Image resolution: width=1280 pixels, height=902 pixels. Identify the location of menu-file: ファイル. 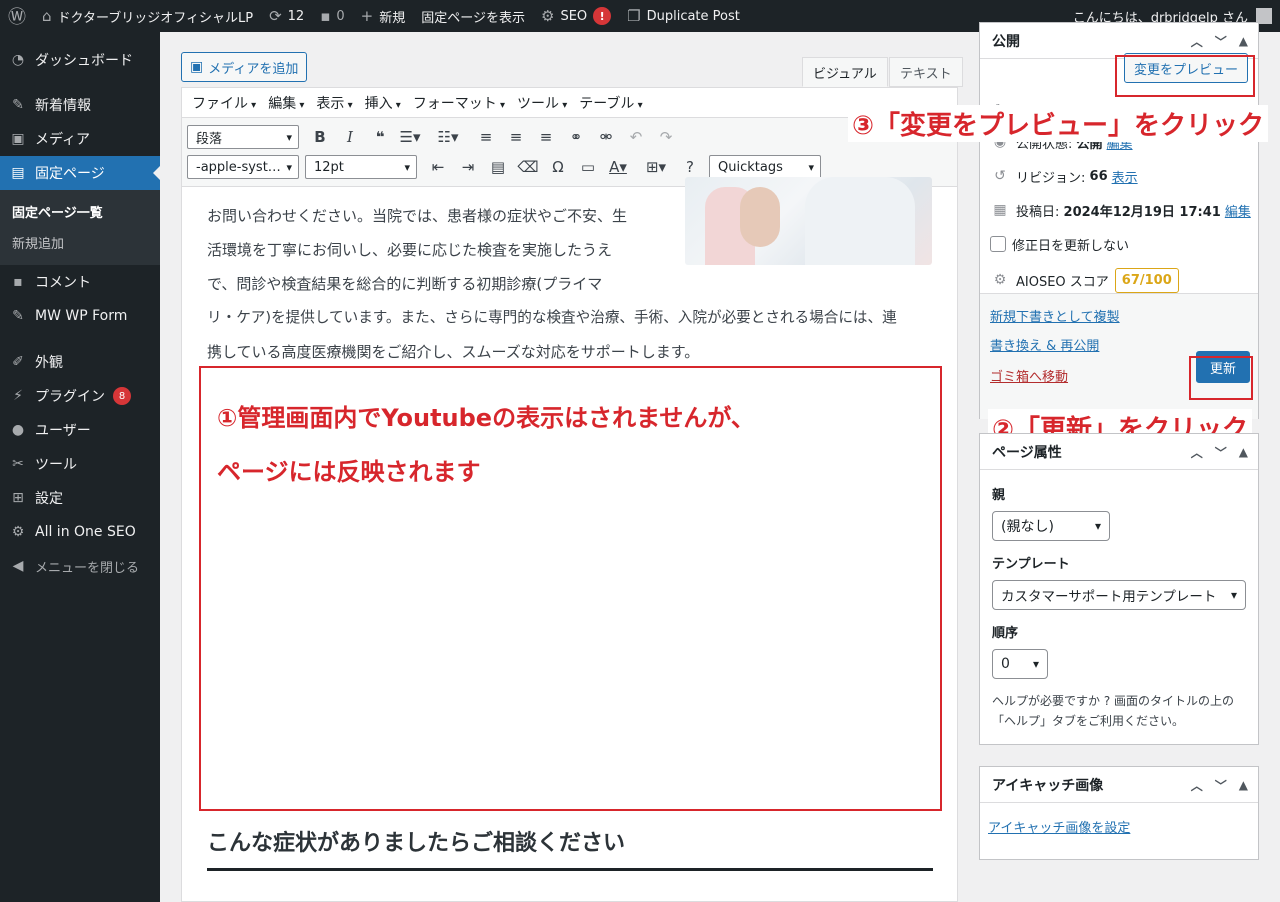
(224, 103).